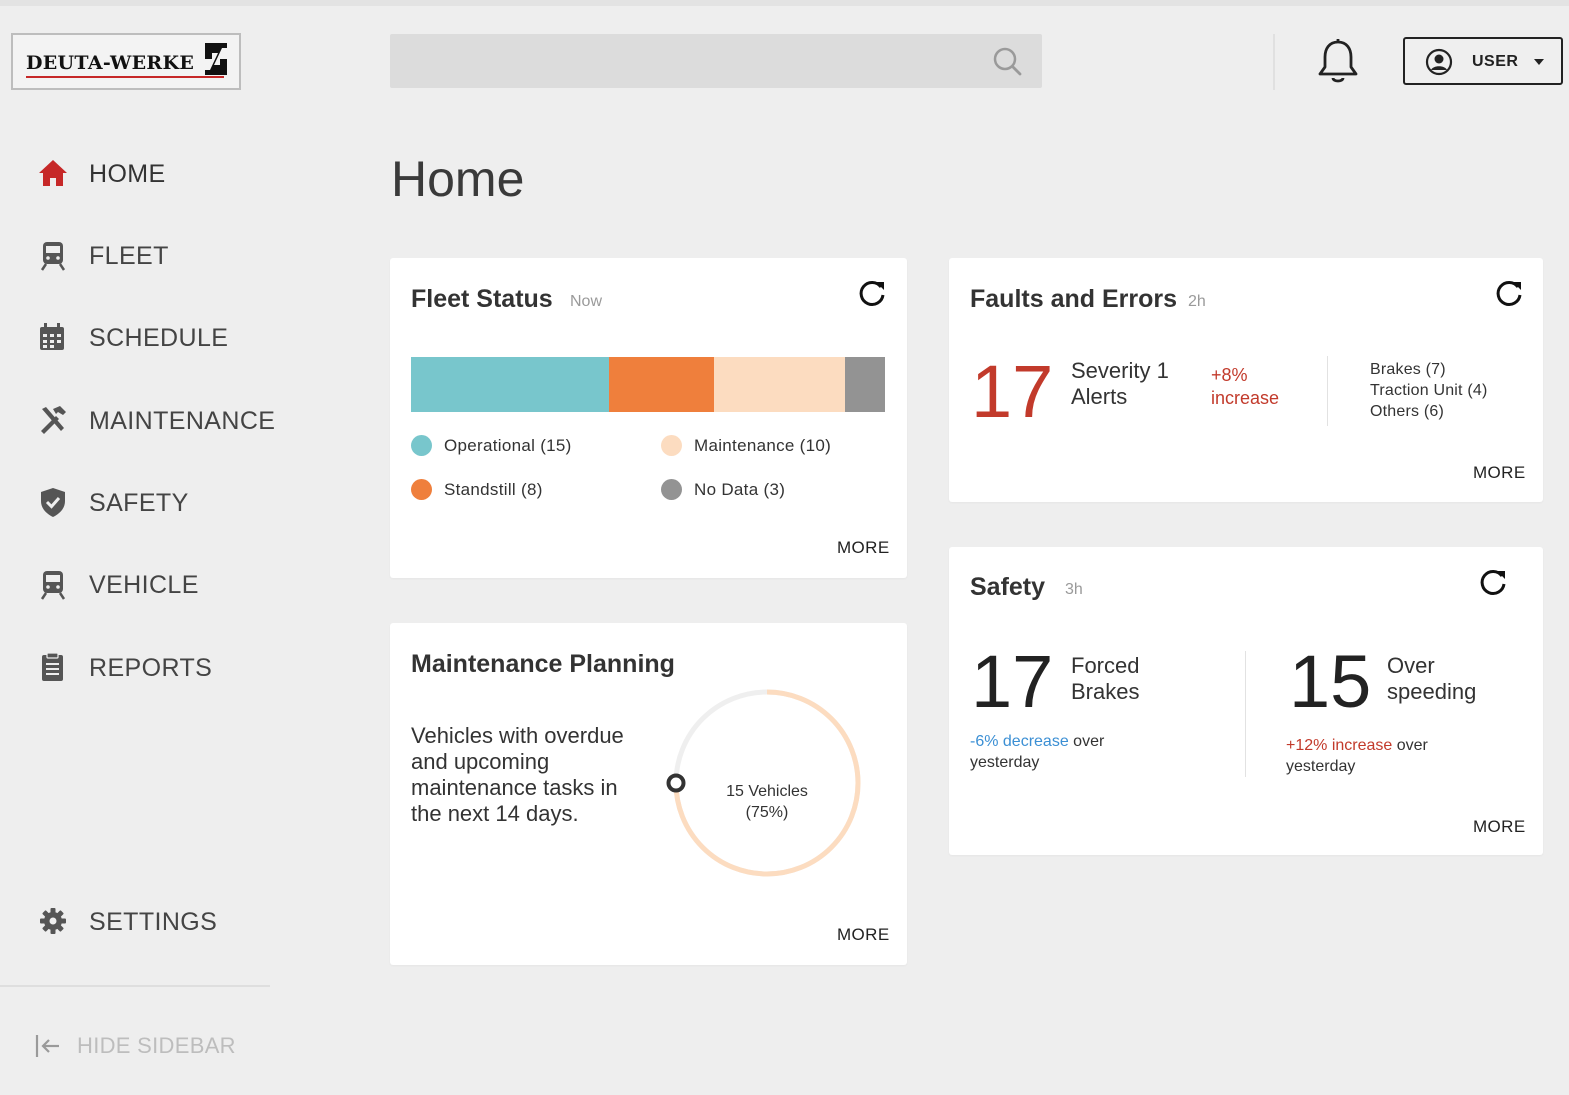  Describe the element at coordinates (52, 666) in the screenshot. I see `clipboard-icon` at that location.